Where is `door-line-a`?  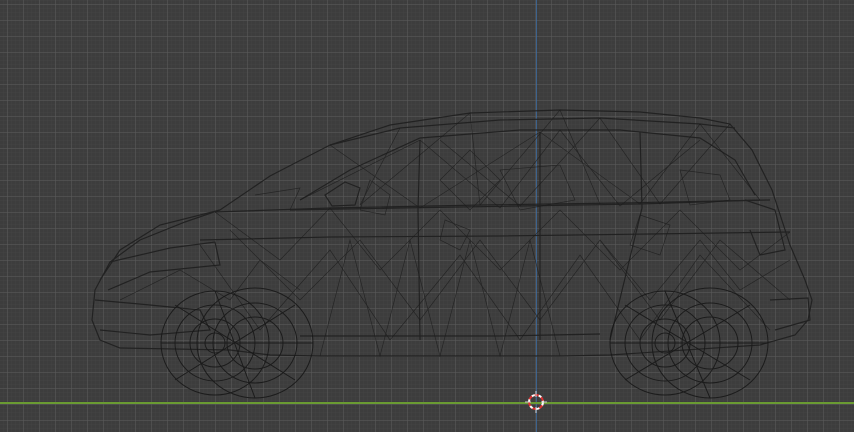 door-line-a is located at coordinates (419, 240).